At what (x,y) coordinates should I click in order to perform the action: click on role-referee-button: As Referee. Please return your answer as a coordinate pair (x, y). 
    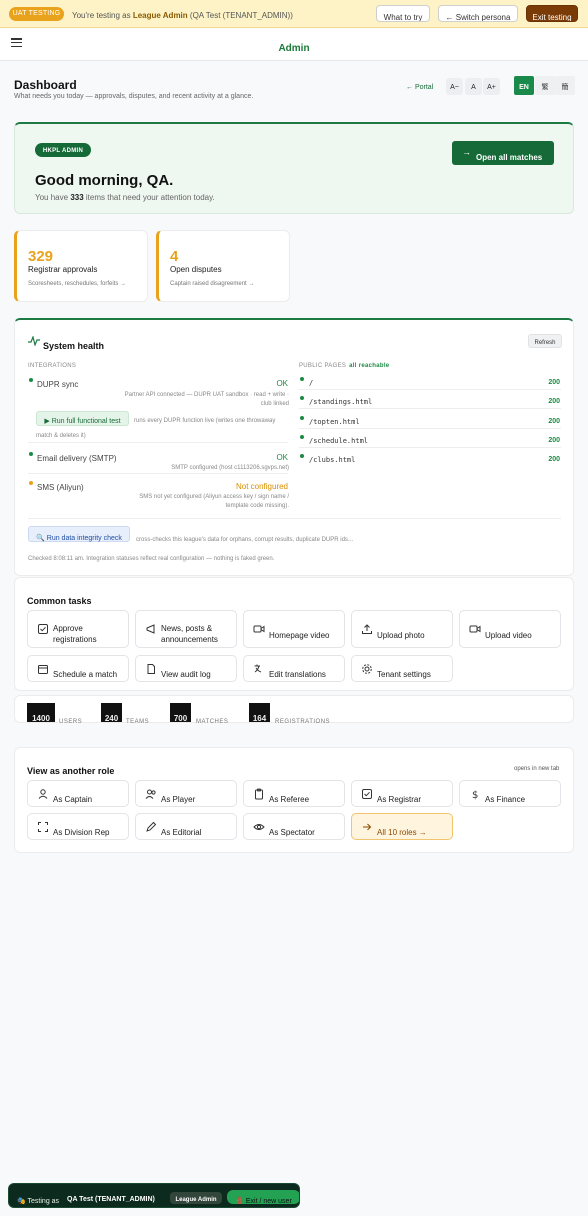
    Looking at the image, I should click on (294, 793).